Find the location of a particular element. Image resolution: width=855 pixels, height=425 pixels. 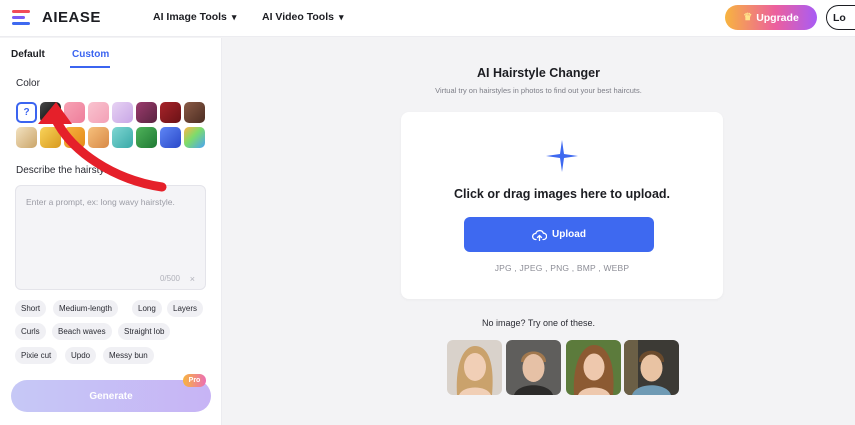

tab-default: Default is located at coordinates (28, 54).